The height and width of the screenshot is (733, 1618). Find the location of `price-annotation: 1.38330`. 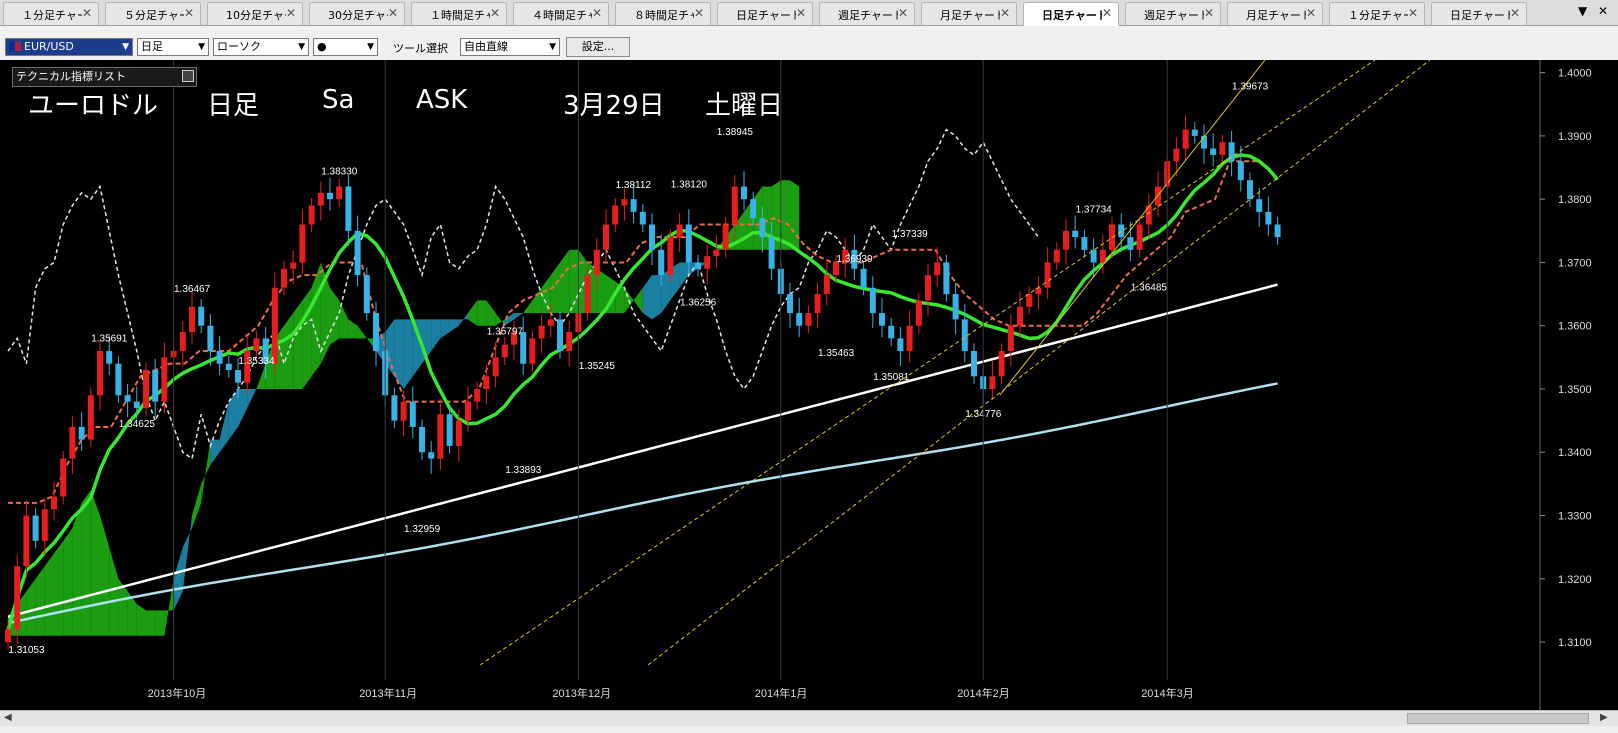

price-annotation: 1.38330 is located at coordinates (339, 171).